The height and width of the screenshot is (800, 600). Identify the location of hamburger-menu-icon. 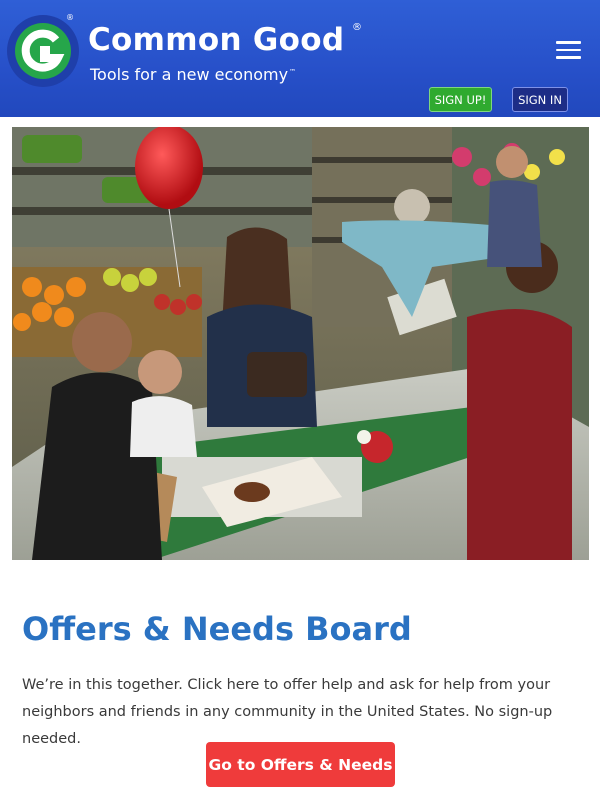
(568, 51).